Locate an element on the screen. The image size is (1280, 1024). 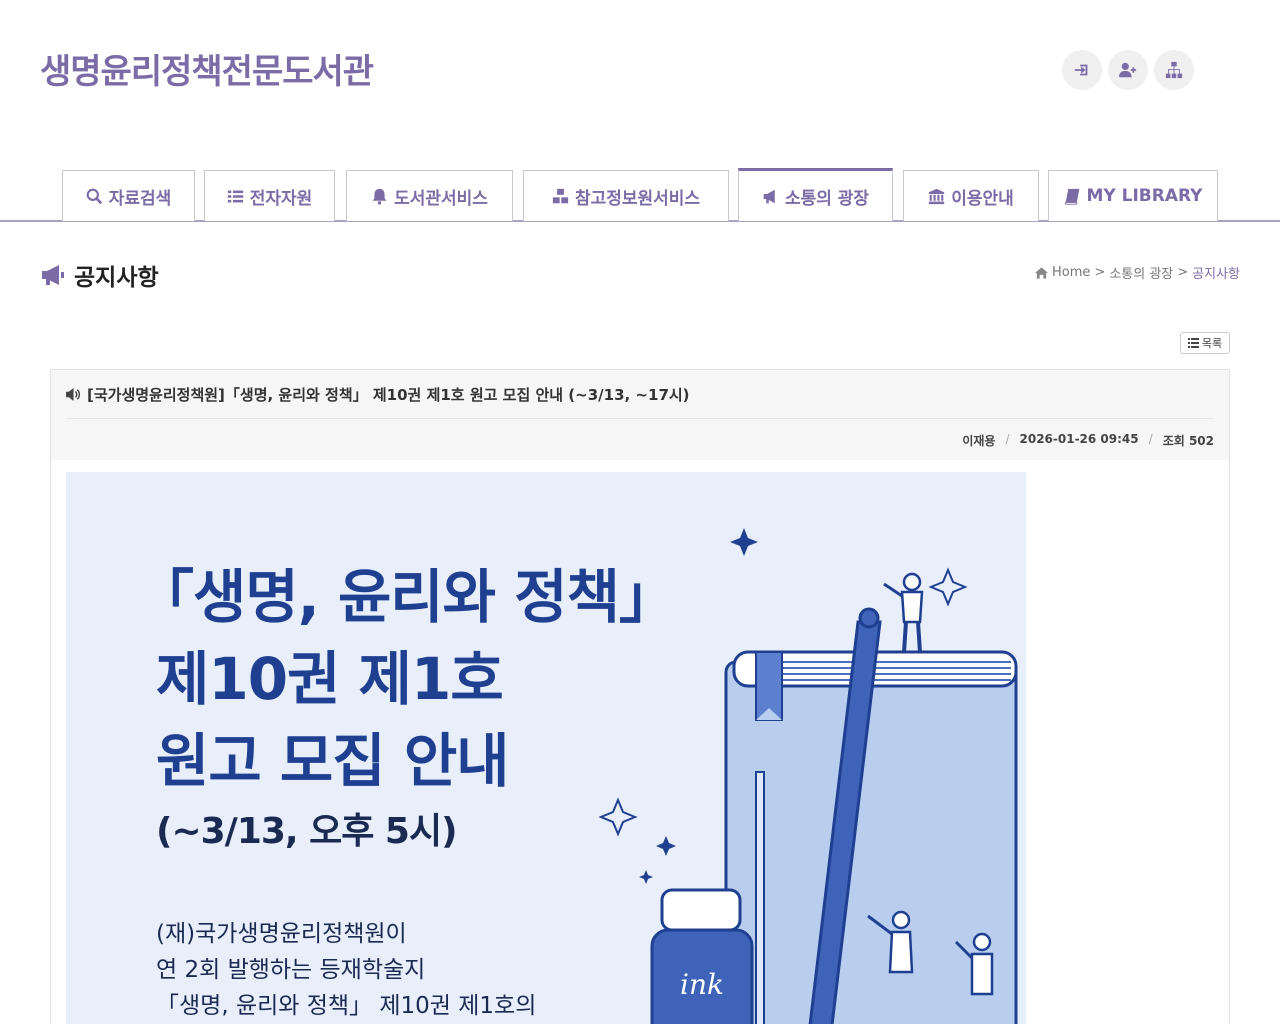
tab-search: 자료검색 is located at coordinates (128, 195).